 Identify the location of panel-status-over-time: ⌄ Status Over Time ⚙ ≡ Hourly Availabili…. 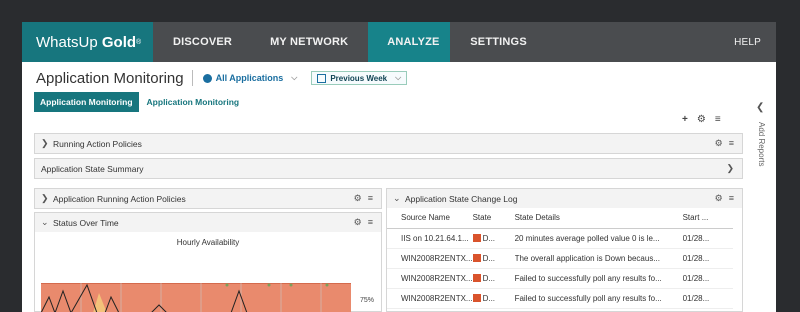
(208, 262).